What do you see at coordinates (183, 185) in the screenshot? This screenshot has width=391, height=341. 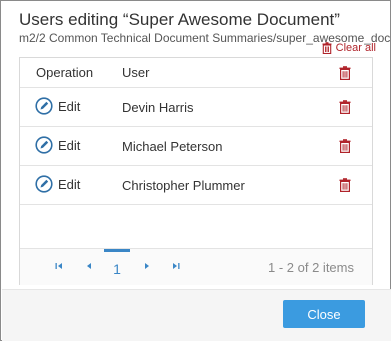 I see `user-name: Christopher Plummer` at bounding box center [183, 185].